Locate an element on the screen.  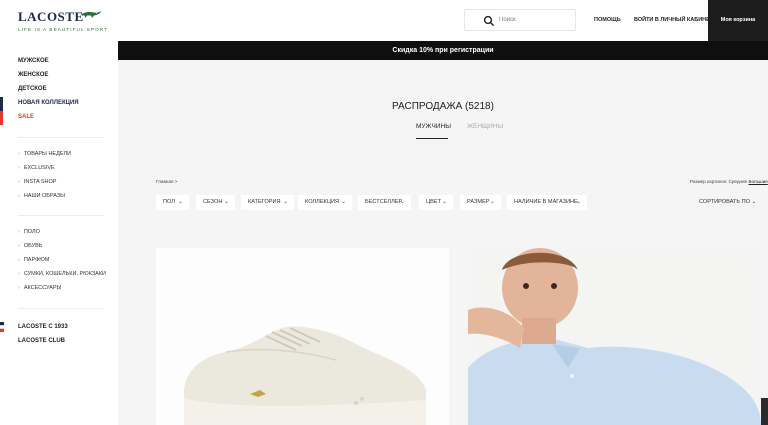
new-collection-marker is located at coordinates (1, 104).